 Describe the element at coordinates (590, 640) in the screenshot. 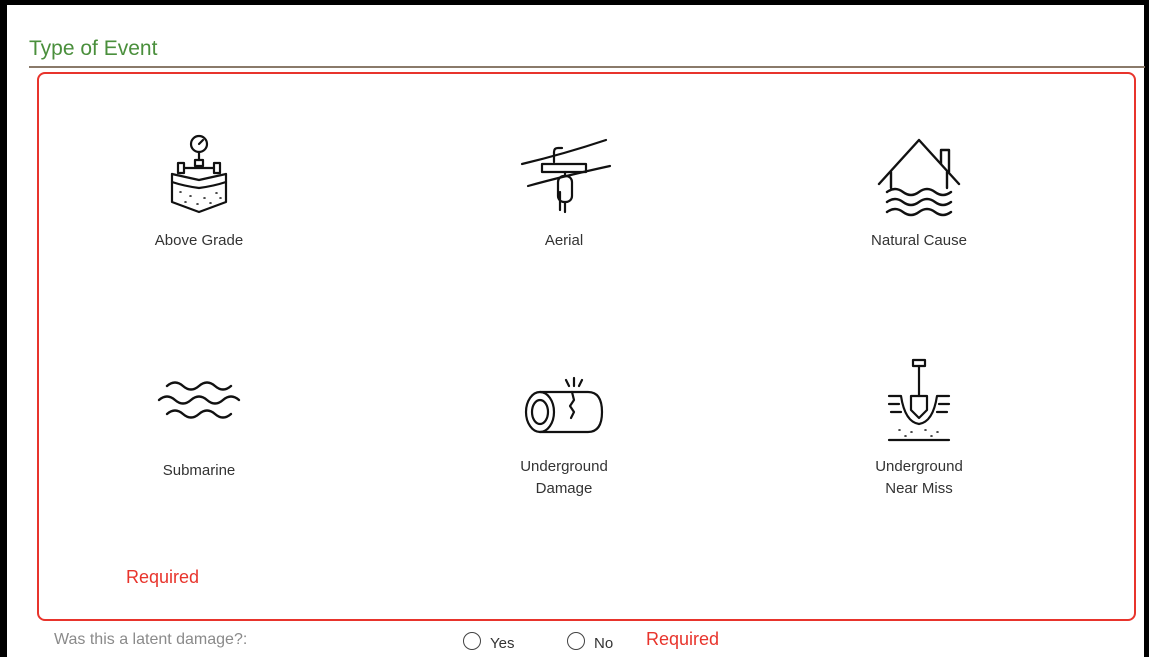

I see `latent-no-radio: No` at that location.